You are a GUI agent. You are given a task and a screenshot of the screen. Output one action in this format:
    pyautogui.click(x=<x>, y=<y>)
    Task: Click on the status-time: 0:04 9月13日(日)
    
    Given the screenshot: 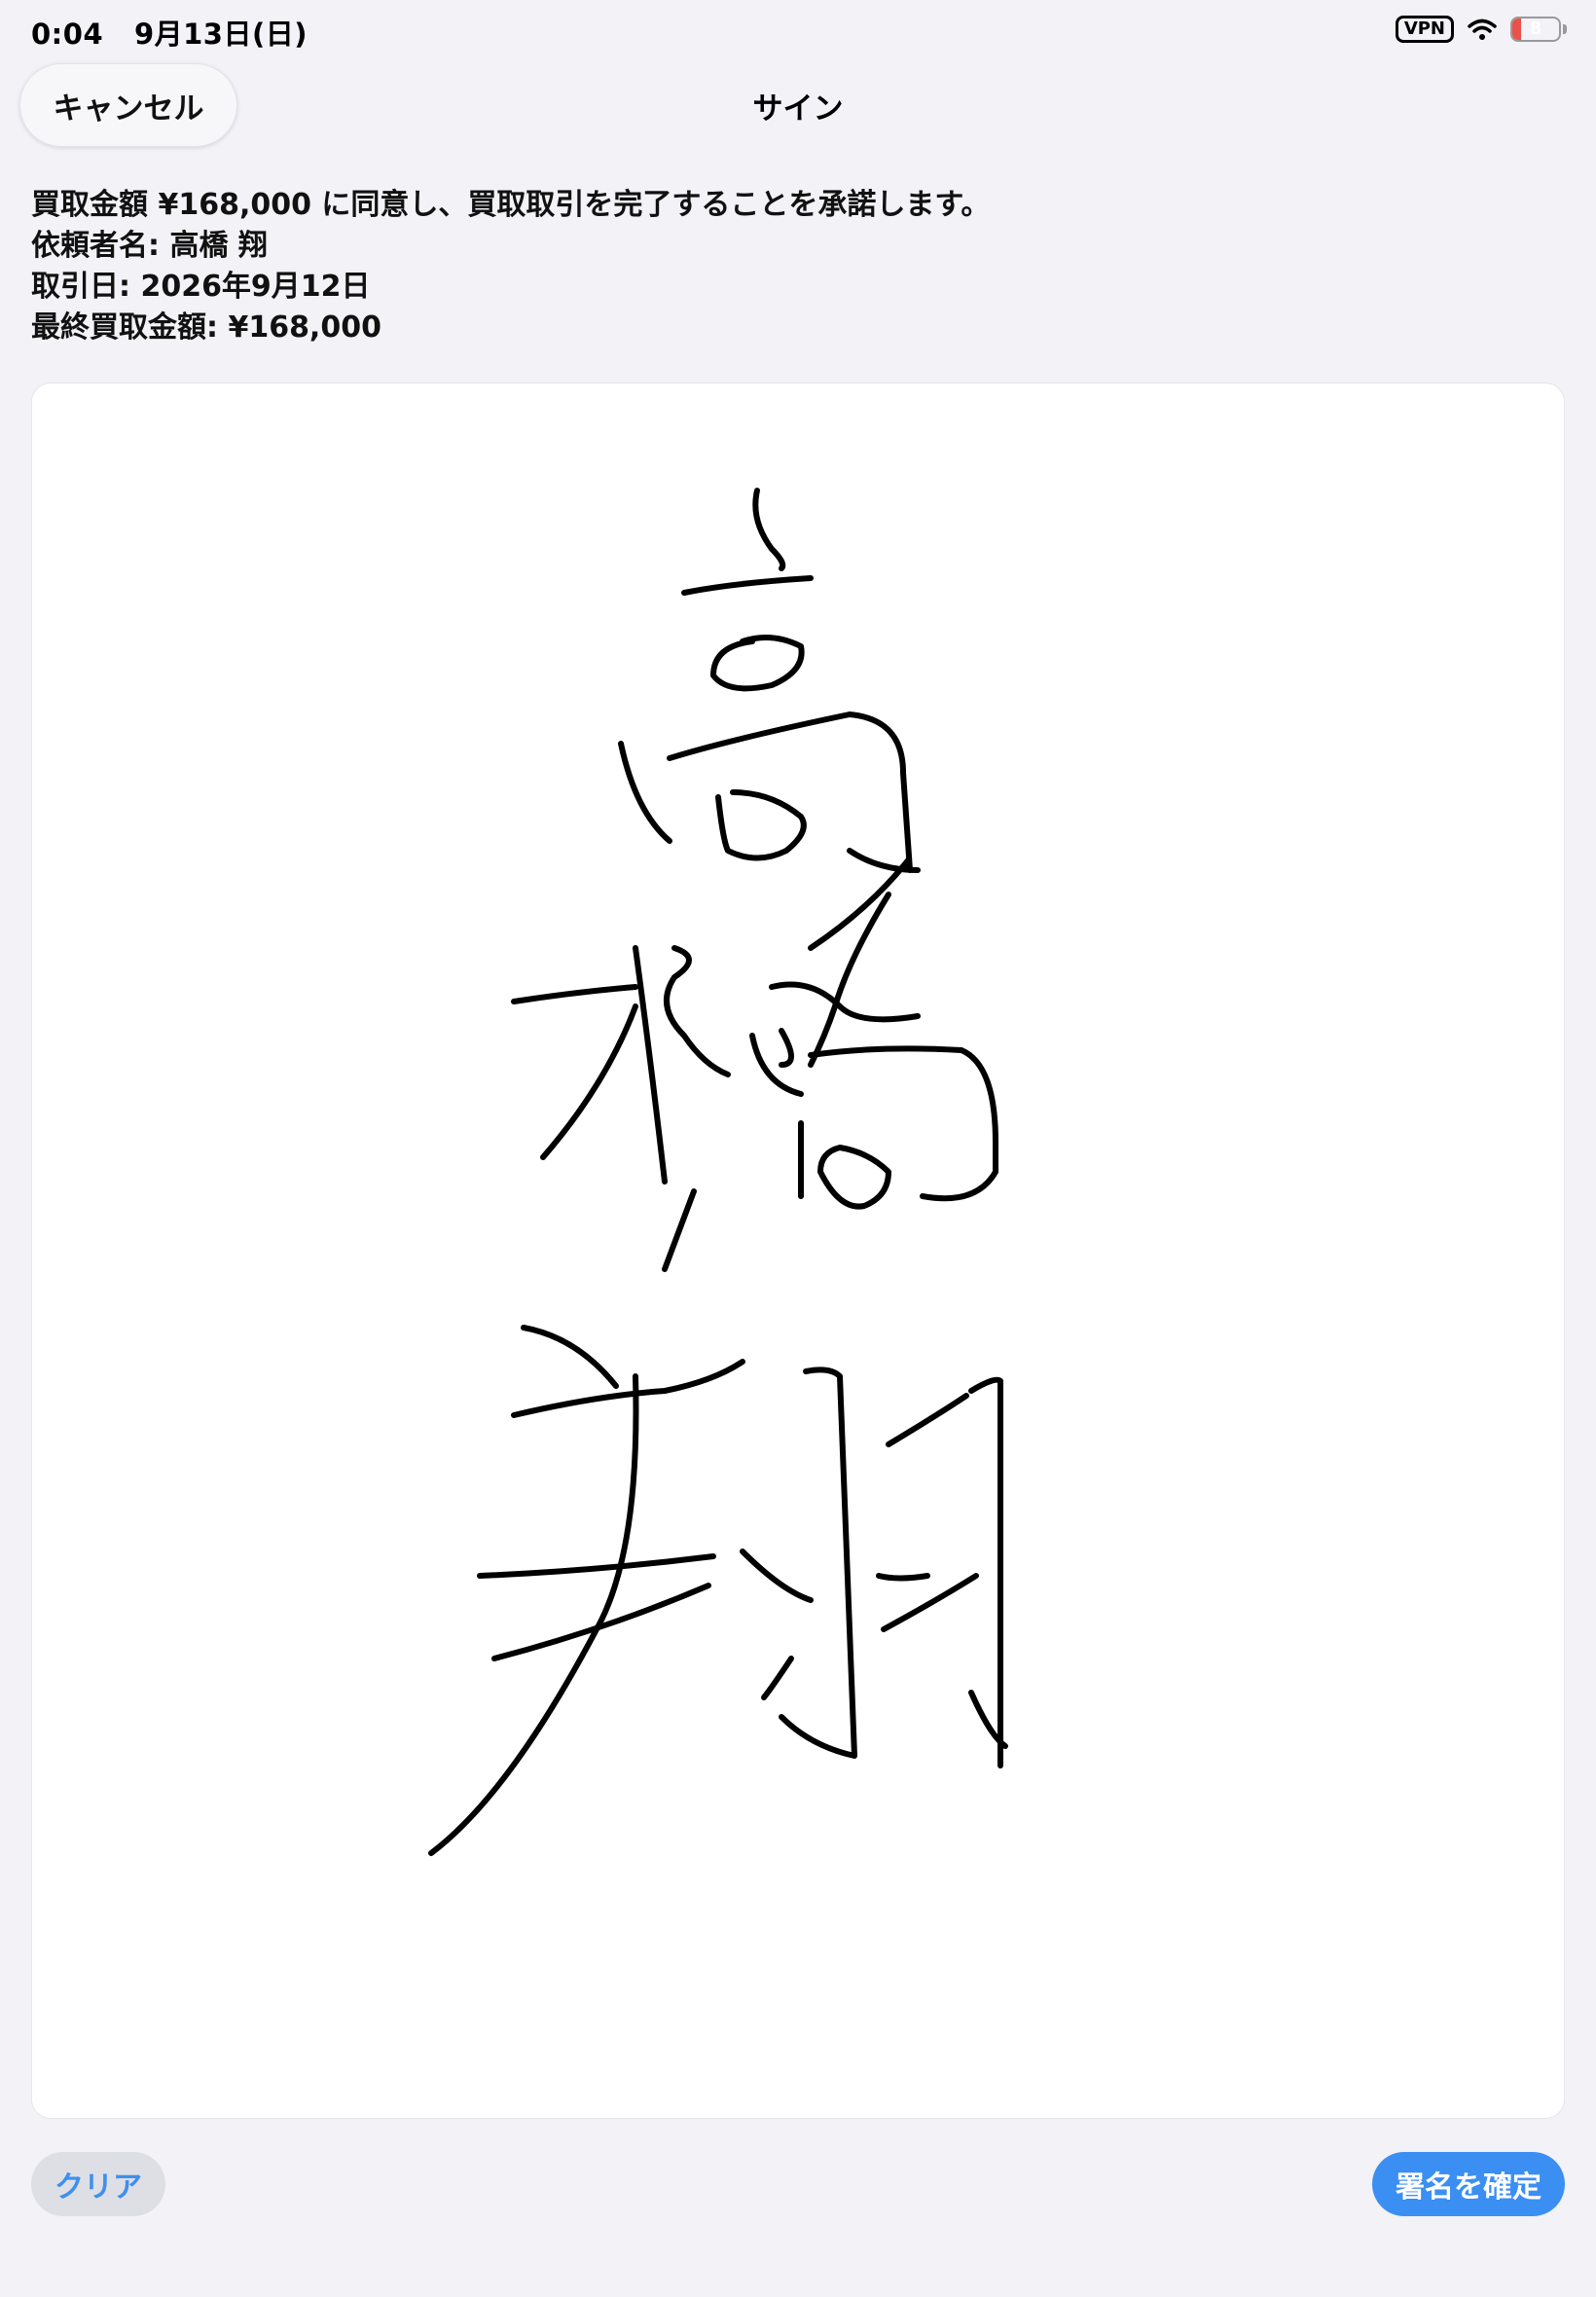 What is the action you would take?
    pyautogui.click(x=169, y=33)
    